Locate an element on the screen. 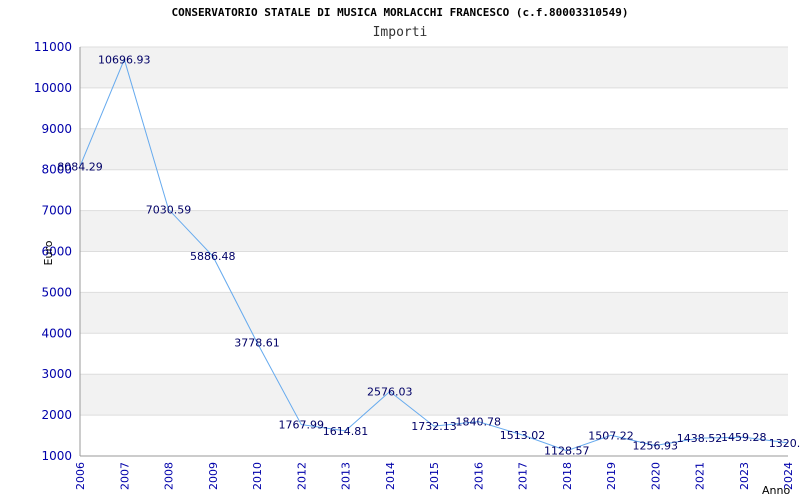 The height and width of the screenshot is (500, 800). data-label: 8084.29 is located at coordinates (80, 166).